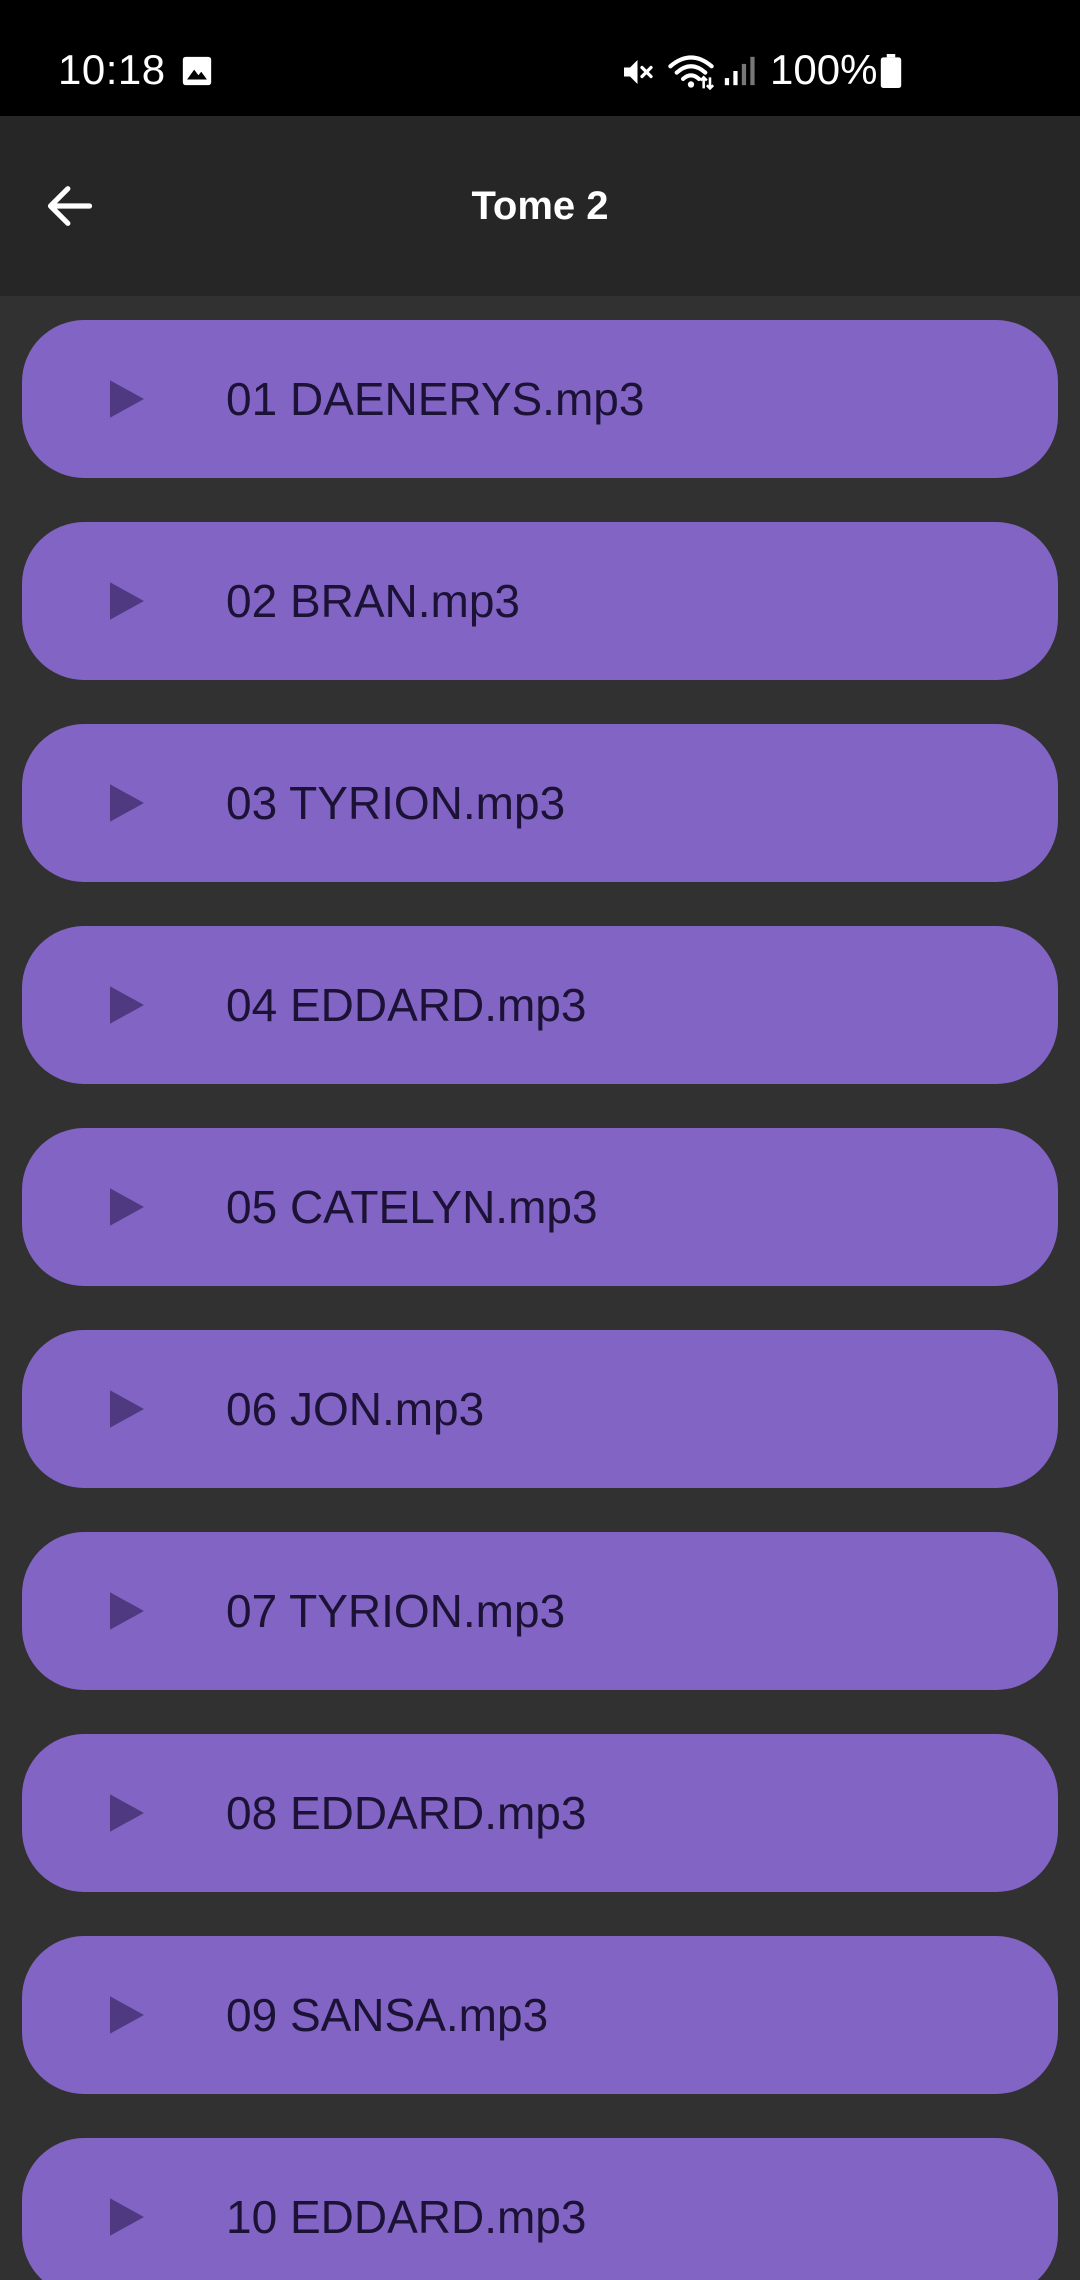 This screenshot has width=1080, height=2280. Describe the element at coordinates (197, 71) in the screenshot. I see `image-icon` at that location.